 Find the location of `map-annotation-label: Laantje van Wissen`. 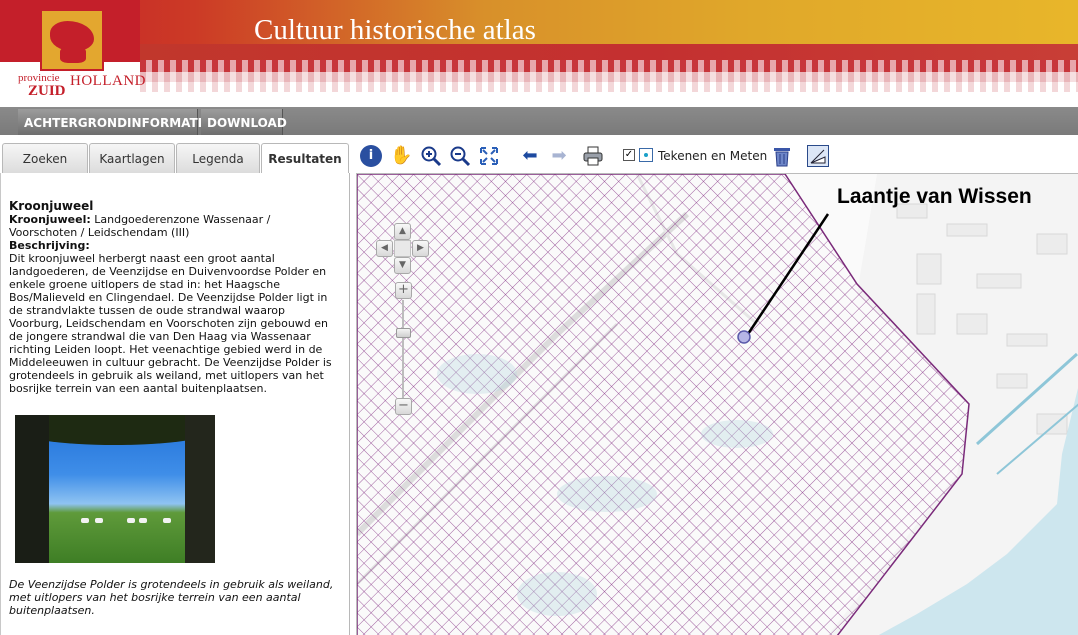

map-annotation-label: Laantje van Wissen is located at coordinates (934, 196).